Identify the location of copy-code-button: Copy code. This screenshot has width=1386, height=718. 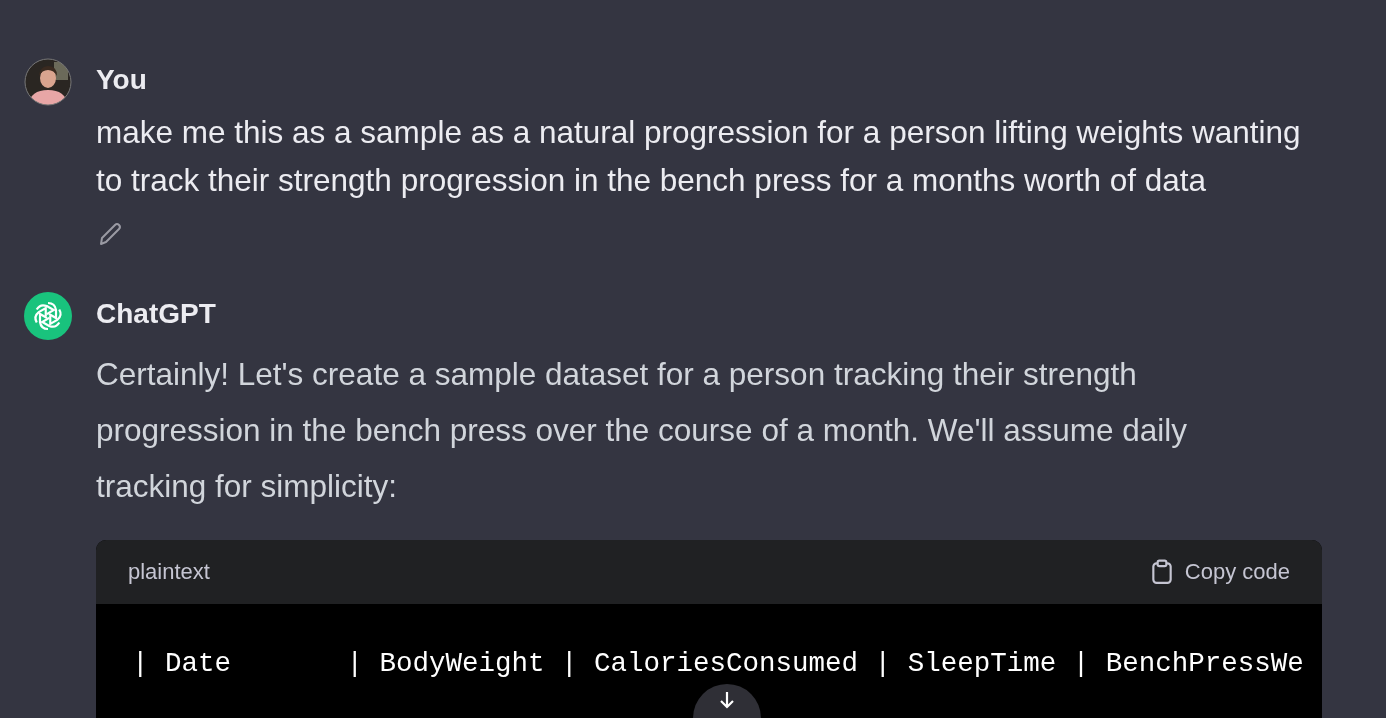
(1220, 572).